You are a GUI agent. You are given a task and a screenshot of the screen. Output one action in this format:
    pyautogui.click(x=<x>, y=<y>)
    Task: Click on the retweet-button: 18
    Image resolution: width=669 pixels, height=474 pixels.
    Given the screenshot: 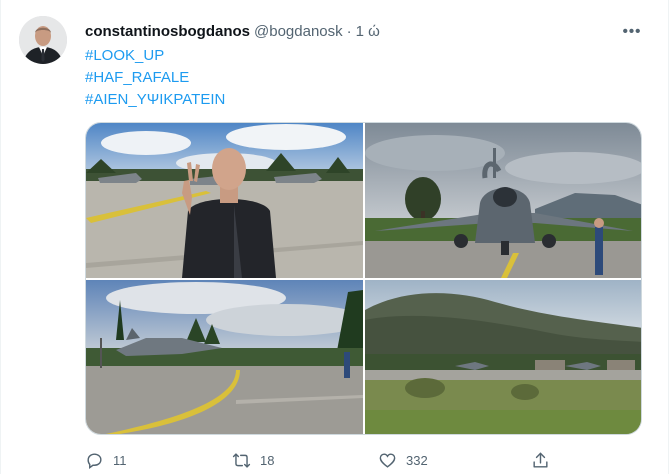 What is the action you would take?
    pyautogui.click(x=252, y=459)
    